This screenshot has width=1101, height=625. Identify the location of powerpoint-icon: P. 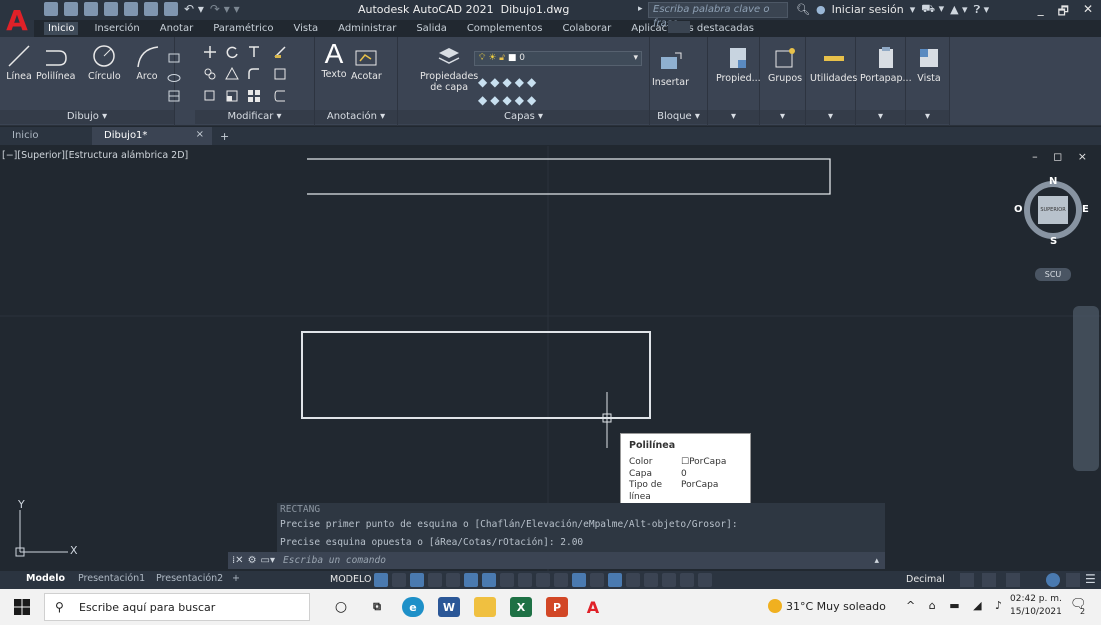
(557, 607).